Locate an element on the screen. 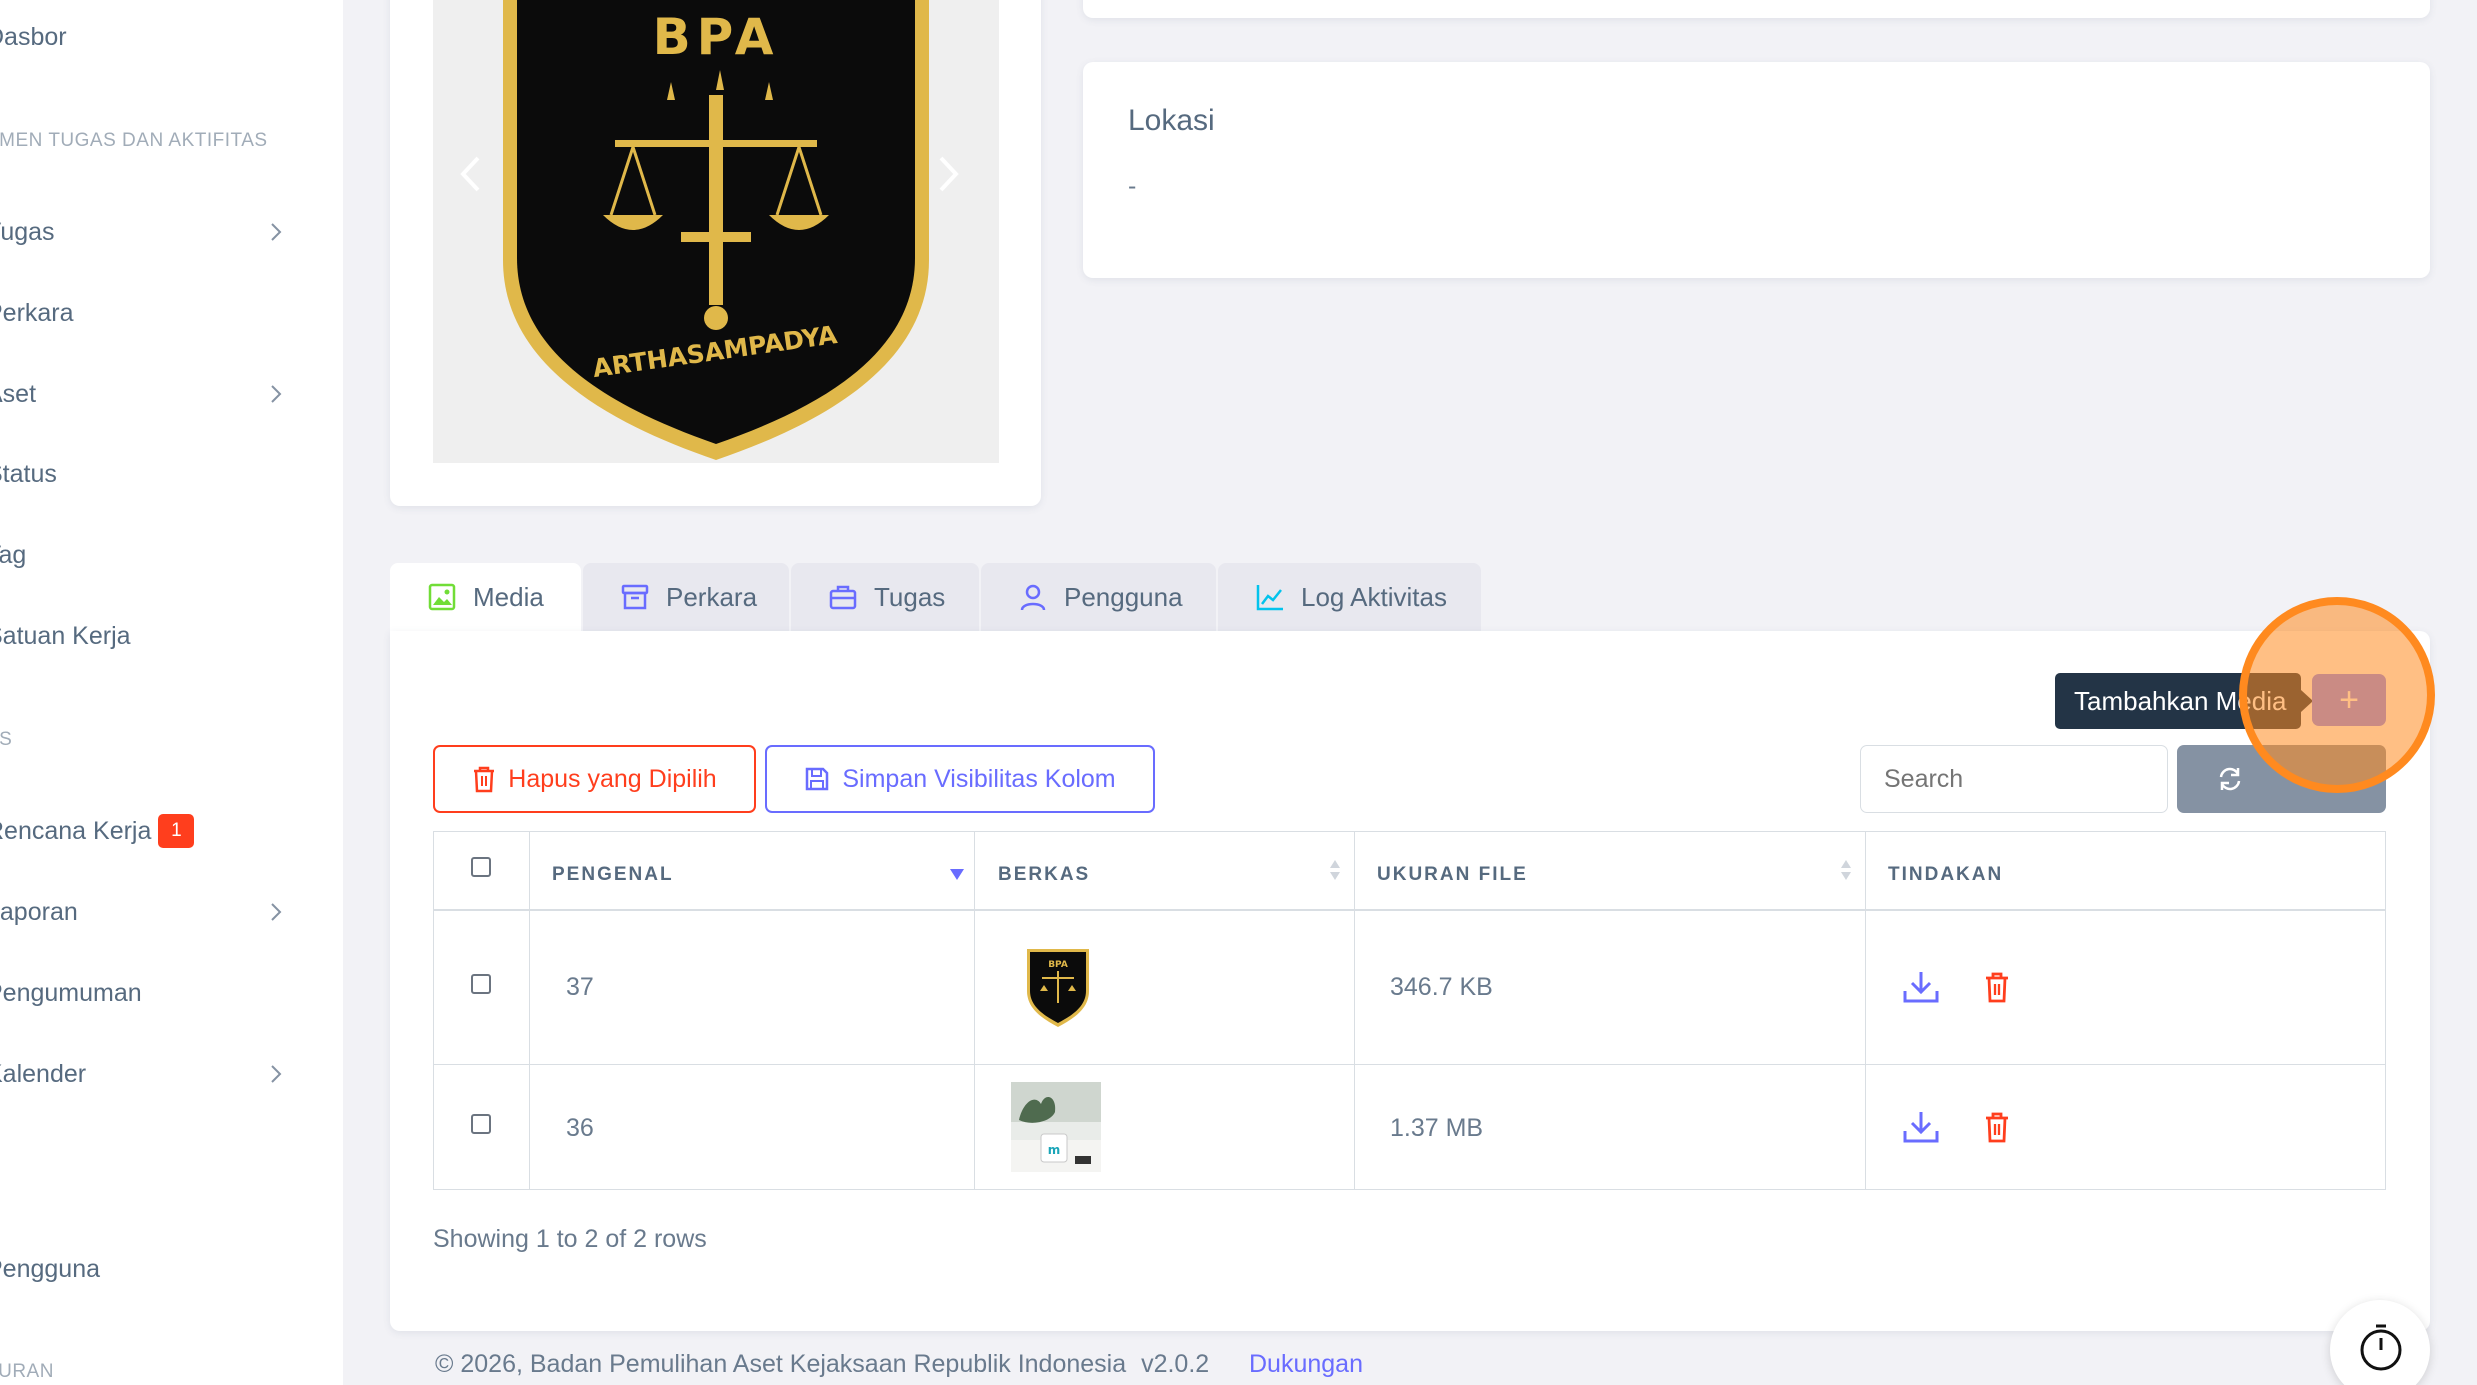 This screenshot has height=1385, width=2477. save-icon is located at coordinates (817, 779).